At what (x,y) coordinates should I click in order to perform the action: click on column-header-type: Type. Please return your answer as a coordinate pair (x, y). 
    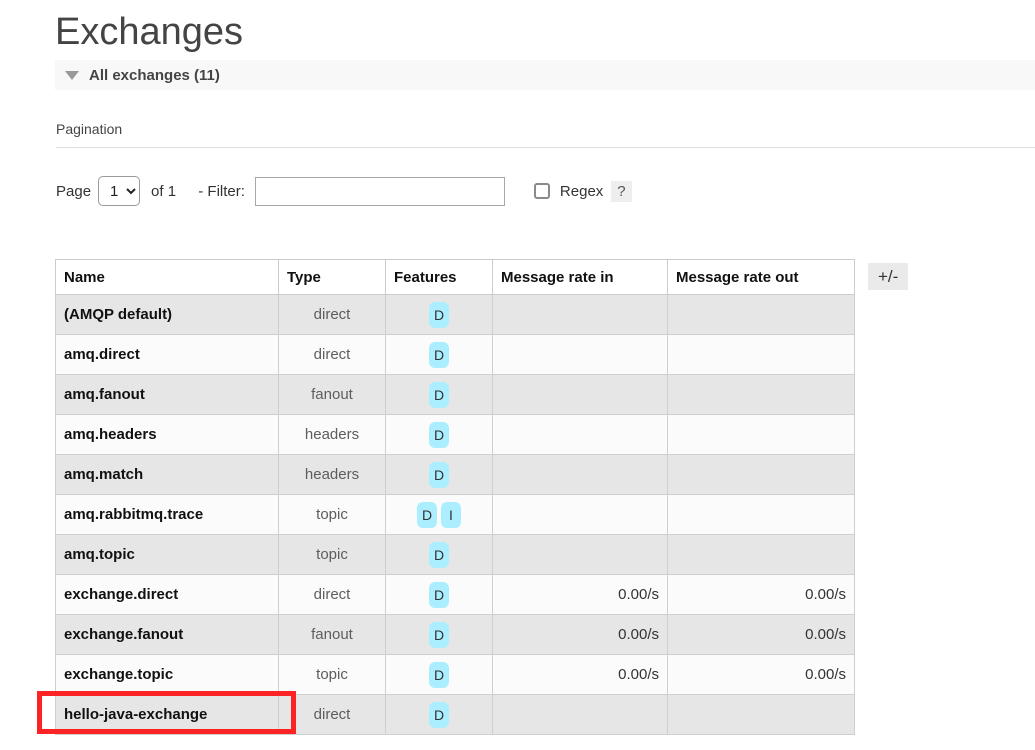
    Looking at the image, I should click on (332, 277).